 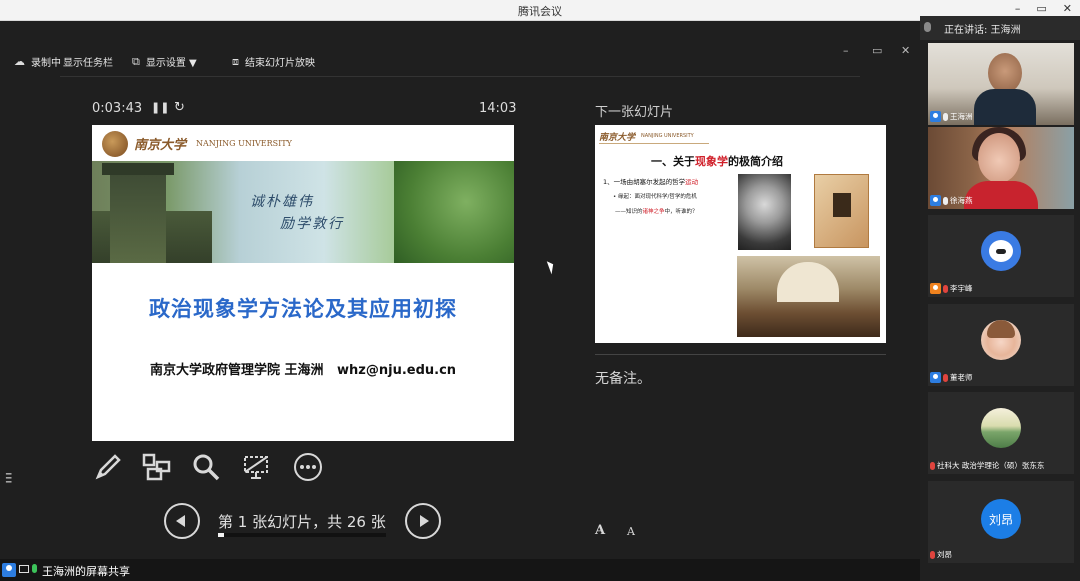 What do you see at coordinates (24, 569) in the screenshot?
I see `screen-share-icon` at bounding box center [24, 569].